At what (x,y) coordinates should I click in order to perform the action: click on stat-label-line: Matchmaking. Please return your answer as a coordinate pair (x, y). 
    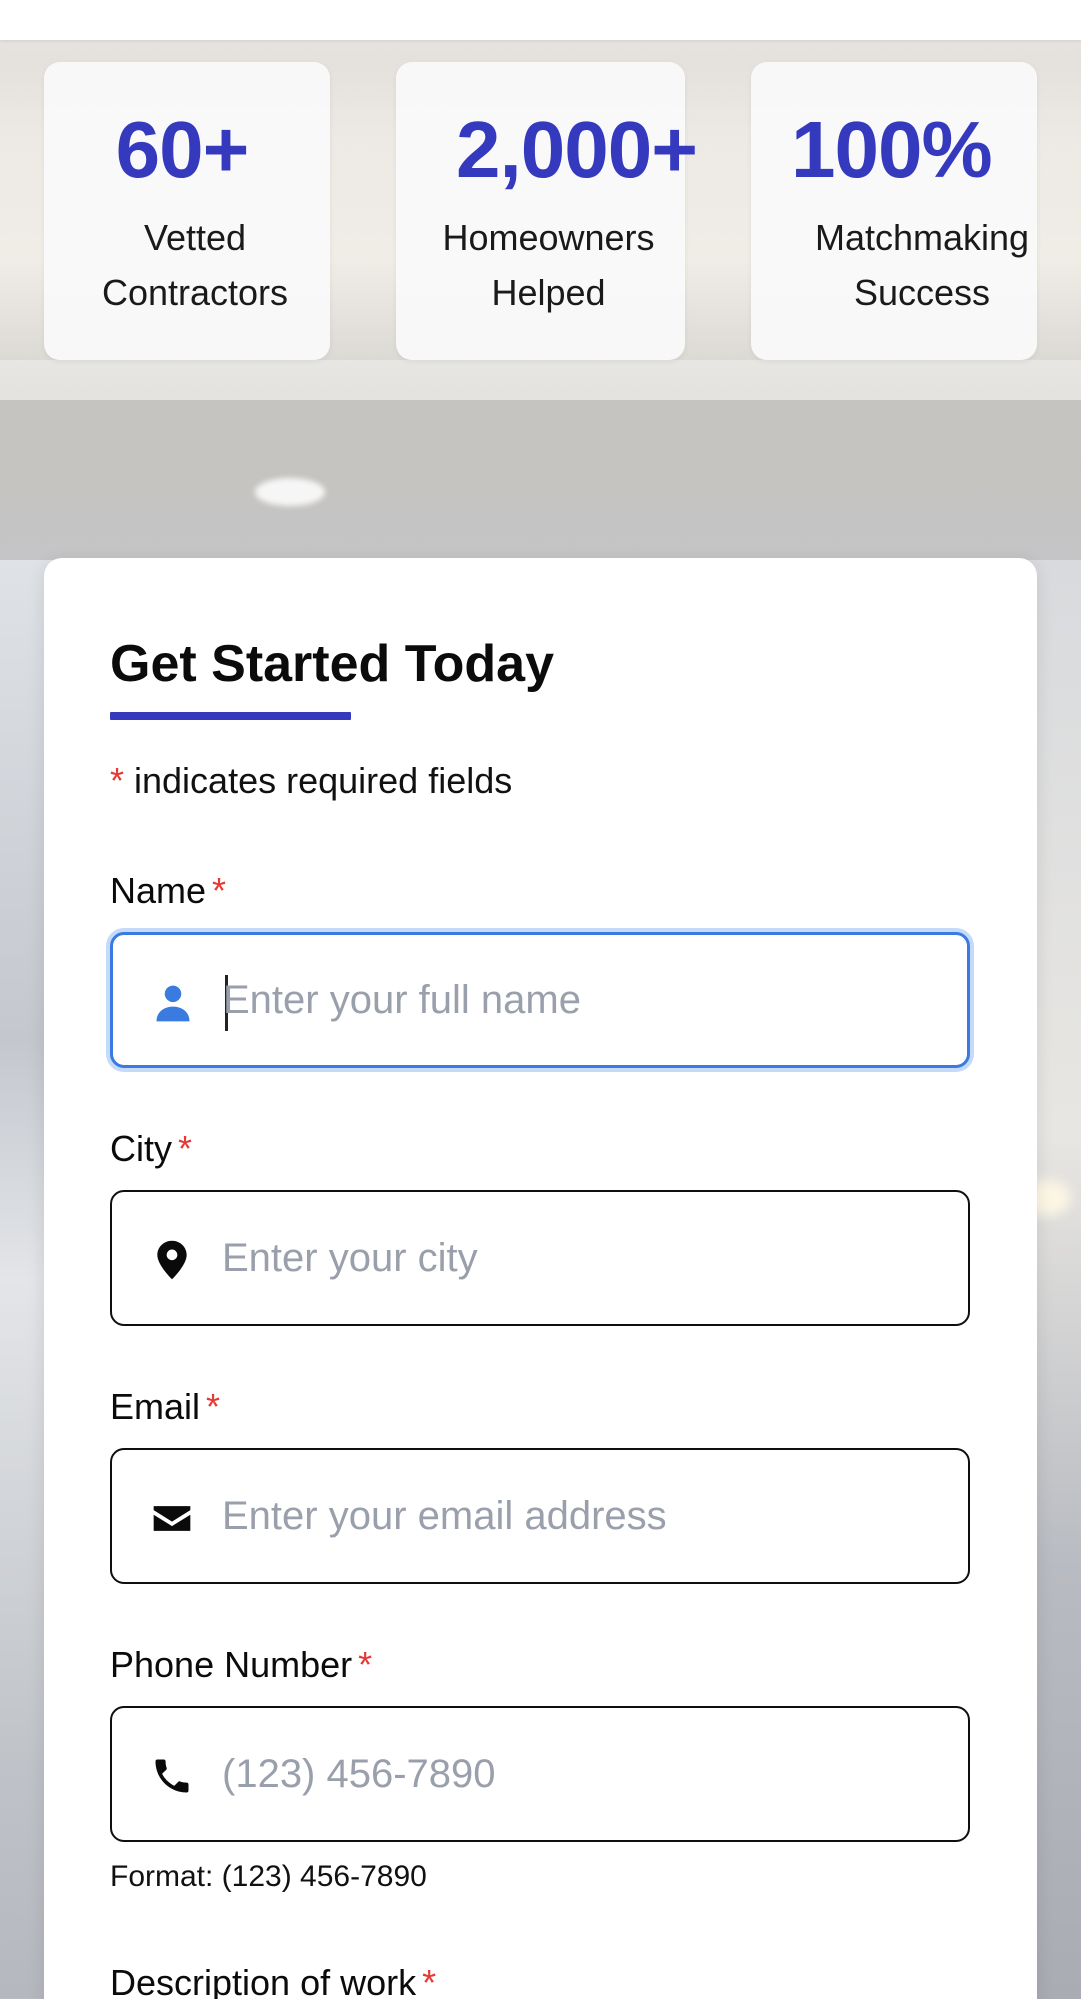
    Looking at the image, I should click on (922, 237).